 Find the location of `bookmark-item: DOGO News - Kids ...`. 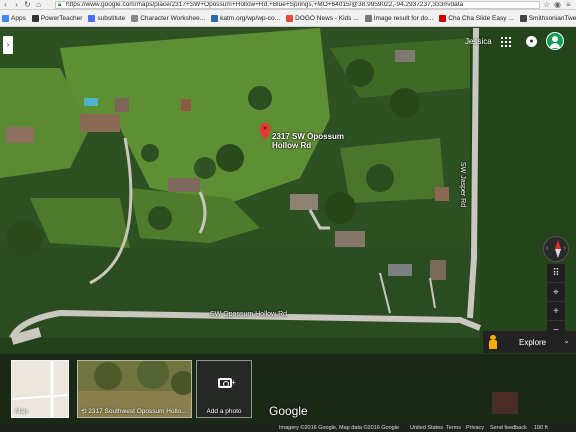

bookmark-item: DOGO News - Kids ... is located at coordinates (322, 18).